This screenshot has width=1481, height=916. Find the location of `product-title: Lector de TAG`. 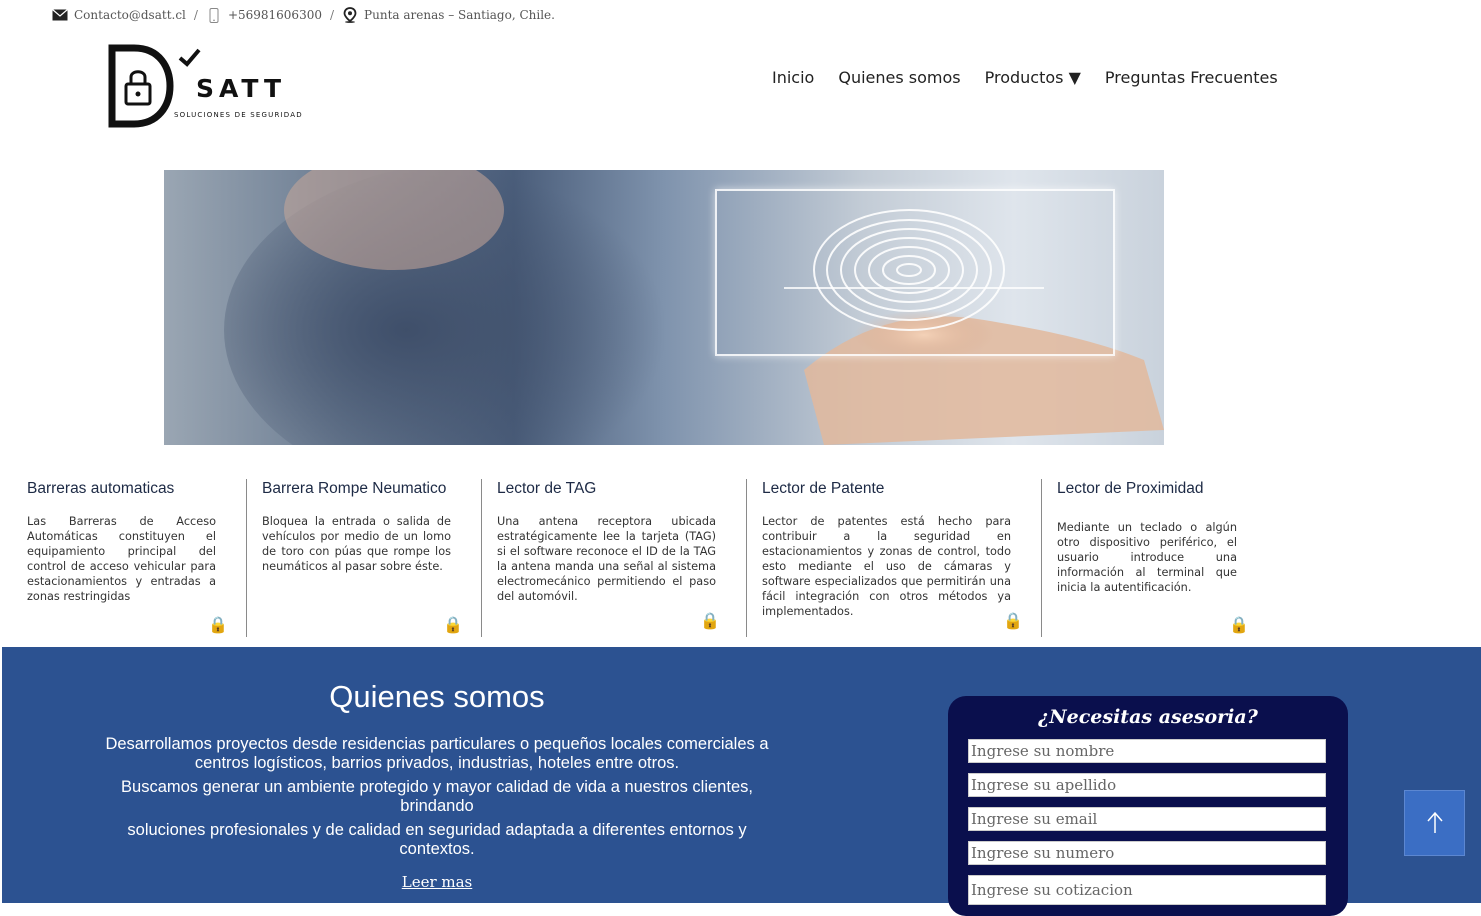

product-title: Lector de TAG is located at coordinates (547, 488).